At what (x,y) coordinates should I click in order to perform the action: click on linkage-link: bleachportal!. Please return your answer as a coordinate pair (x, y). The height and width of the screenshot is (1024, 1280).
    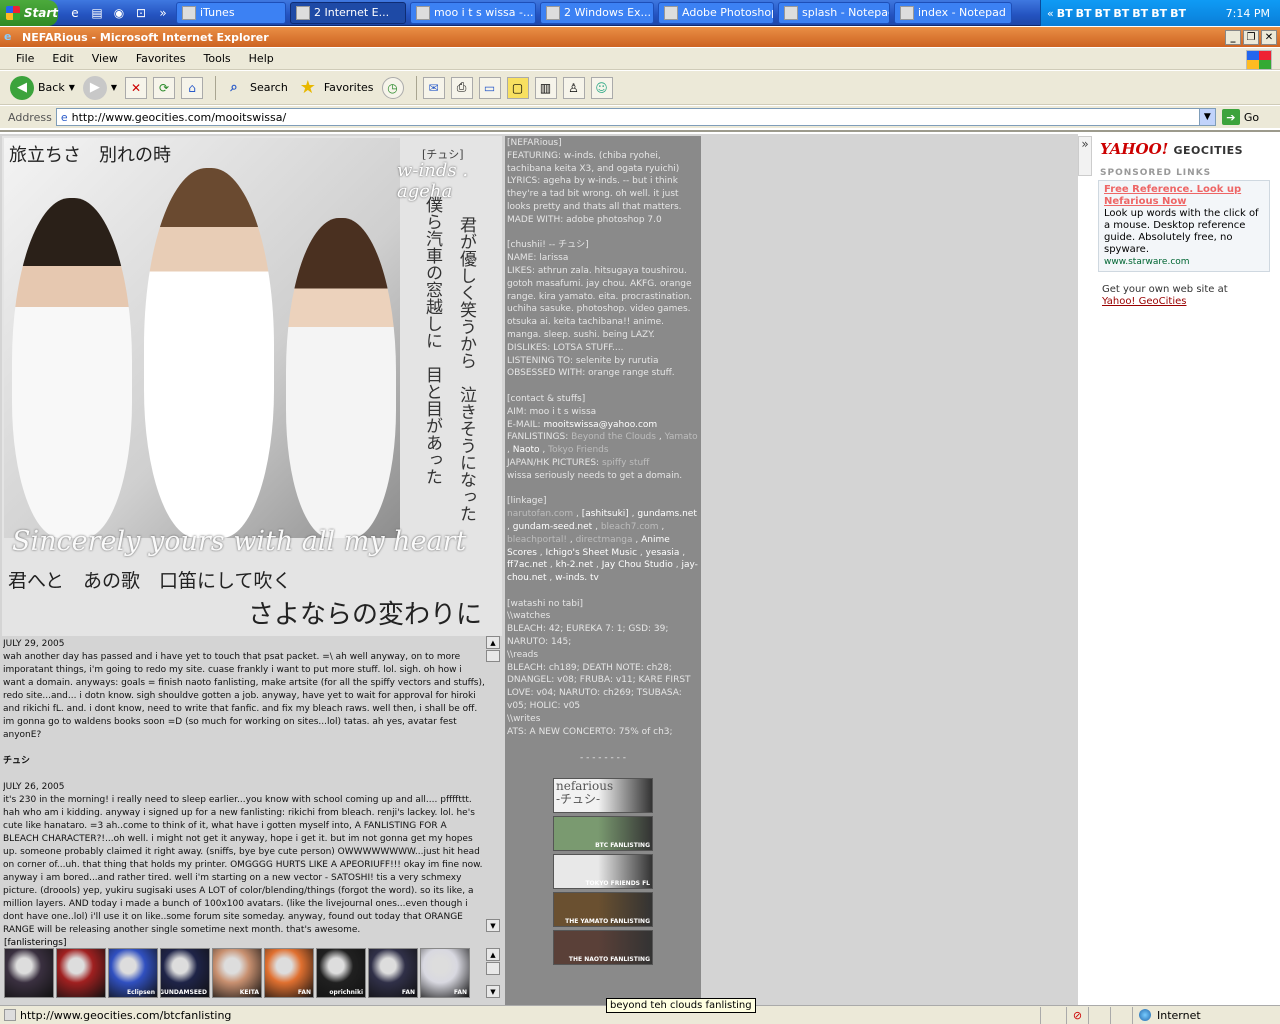
    Looking at the image, I should click on (537, 540).